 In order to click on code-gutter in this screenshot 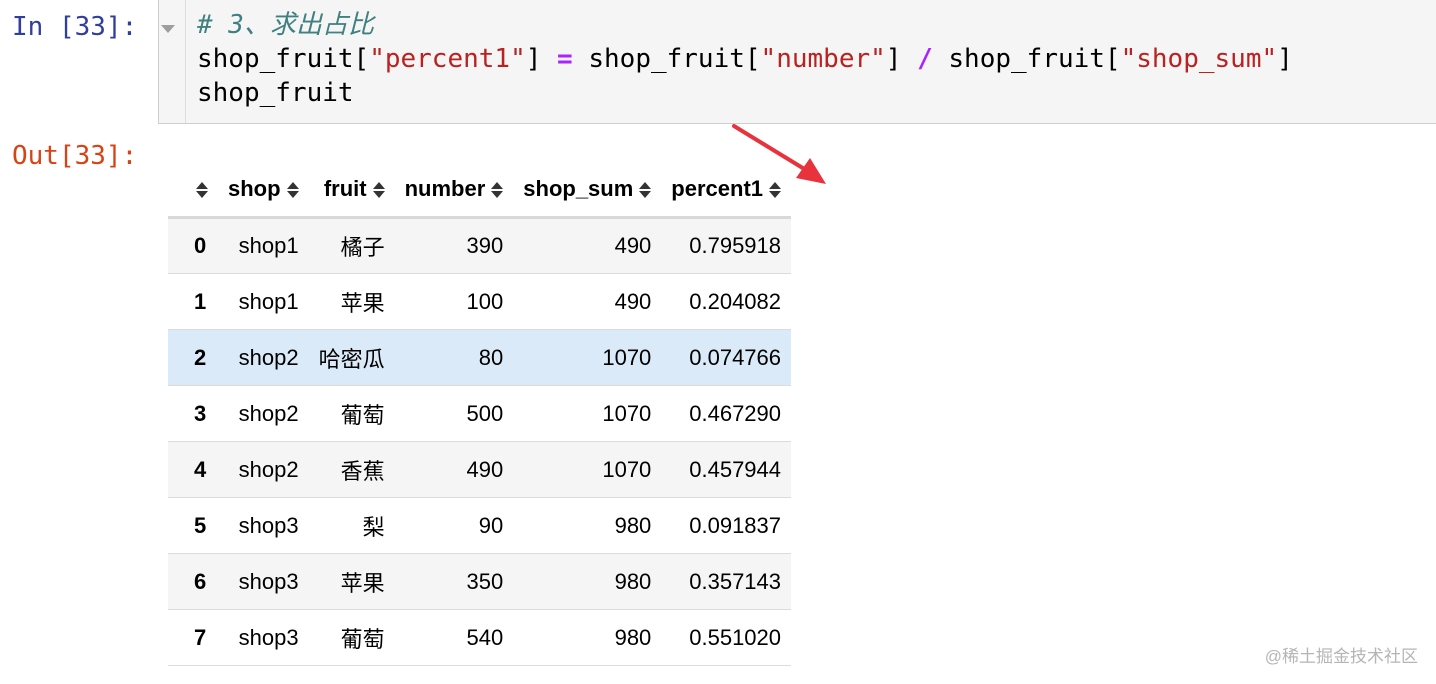, I will do `click(185, 61)`.